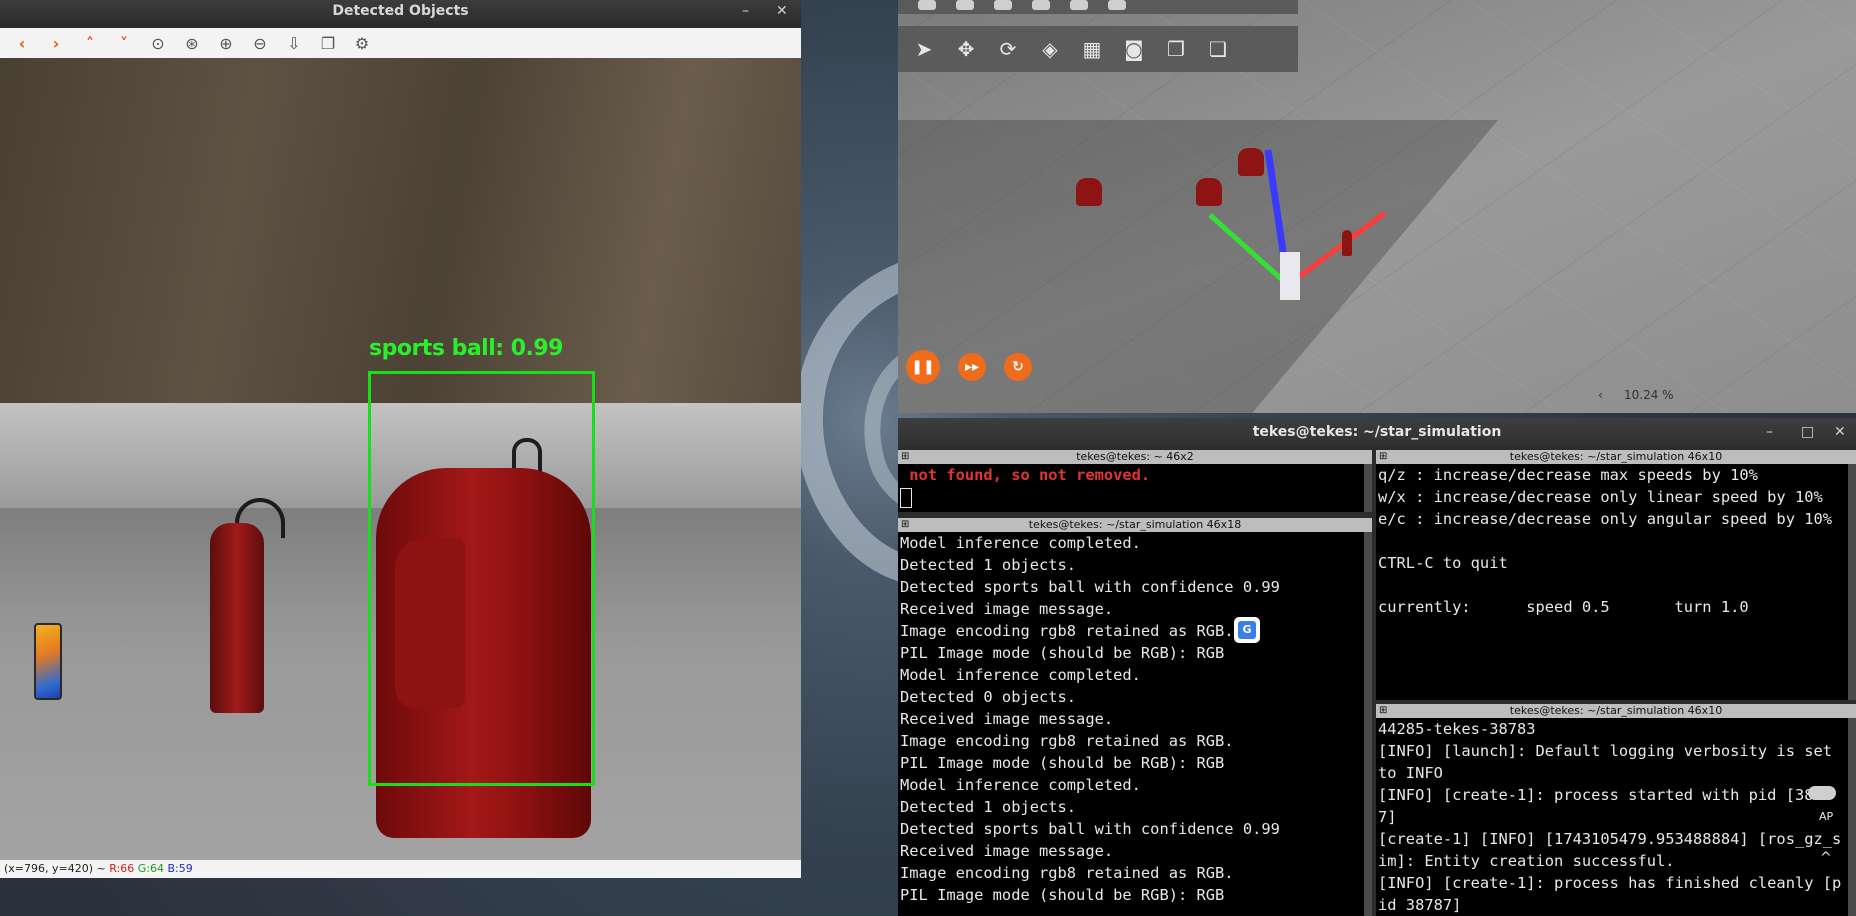 This screenshot has width=1856, height=916. What do you see at coordinates (481, 578) in the screenshot?
I see `detection-bounding-box` at bounding box center [481, 578].